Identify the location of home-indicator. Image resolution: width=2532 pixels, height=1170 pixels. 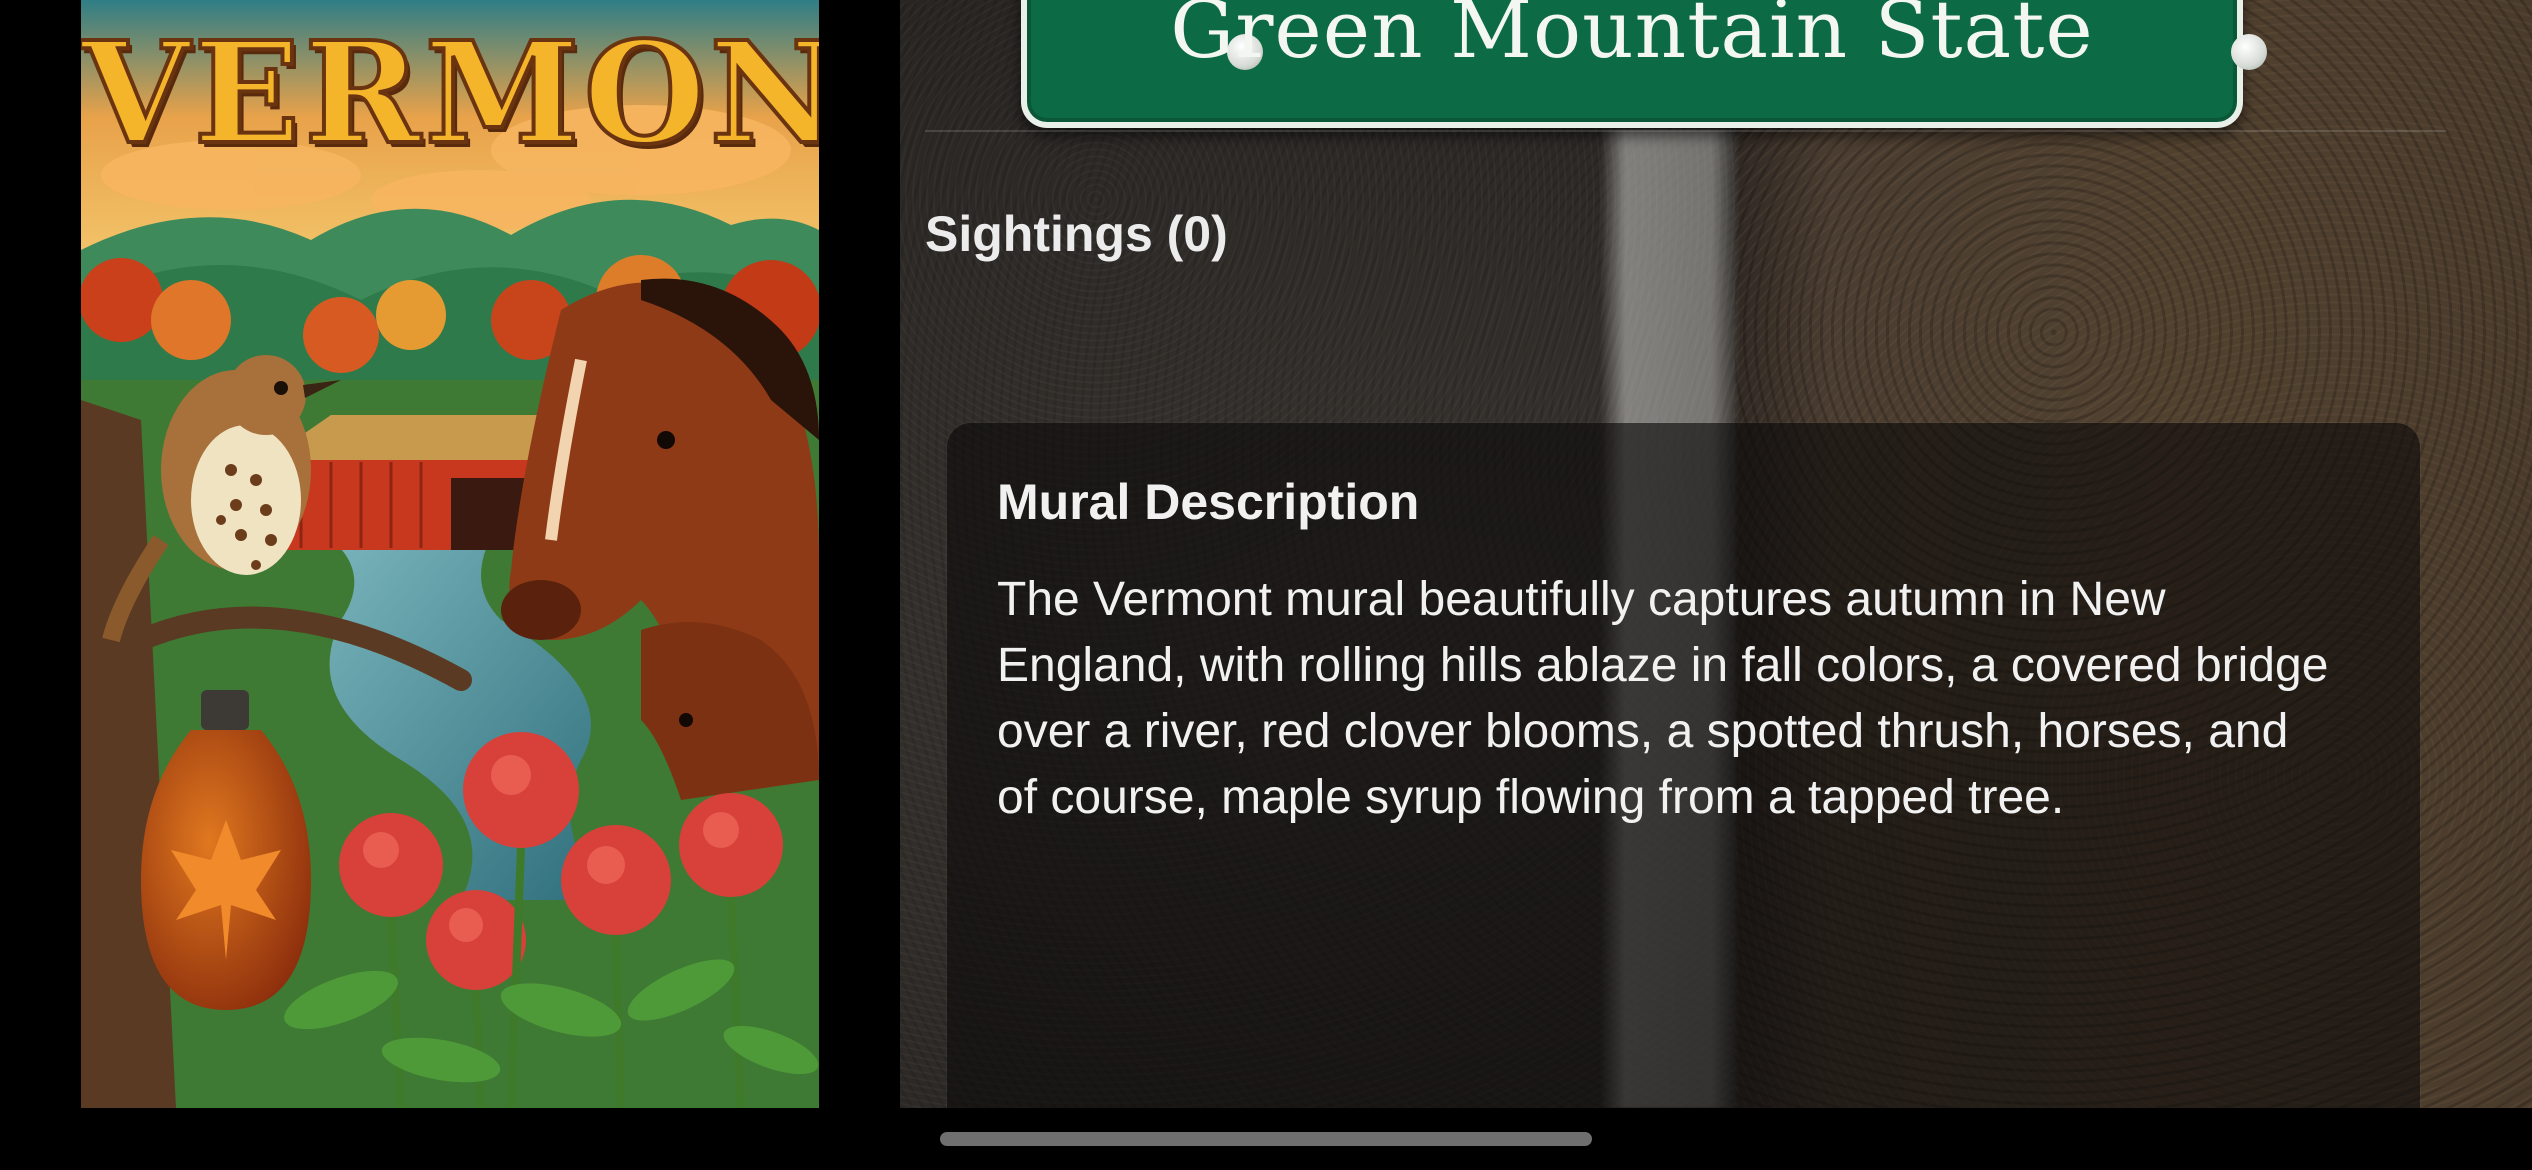
(1266, 1139).